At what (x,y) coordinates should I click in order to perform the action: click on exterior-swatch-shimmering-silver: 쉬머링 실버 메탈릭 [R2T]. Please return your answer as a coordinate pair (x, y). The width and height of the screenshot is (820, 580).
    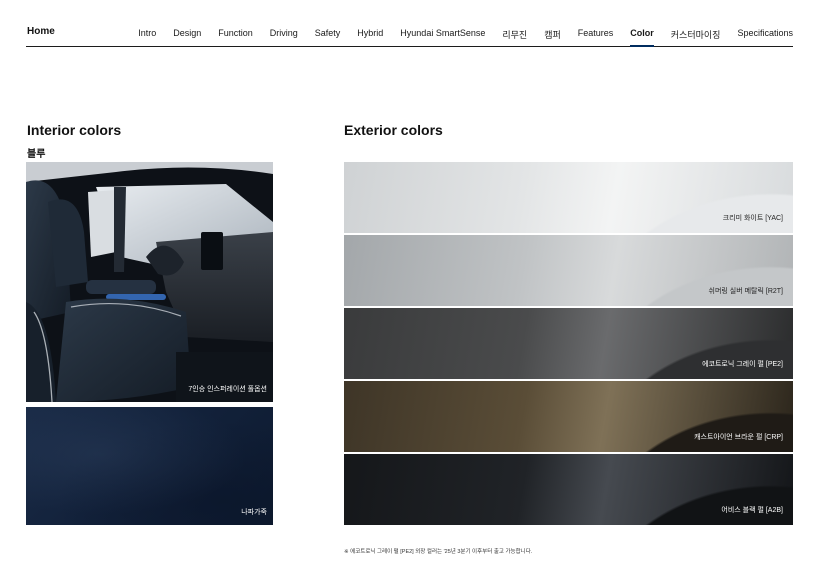
    Looking at the image, I should click on (568, 270).